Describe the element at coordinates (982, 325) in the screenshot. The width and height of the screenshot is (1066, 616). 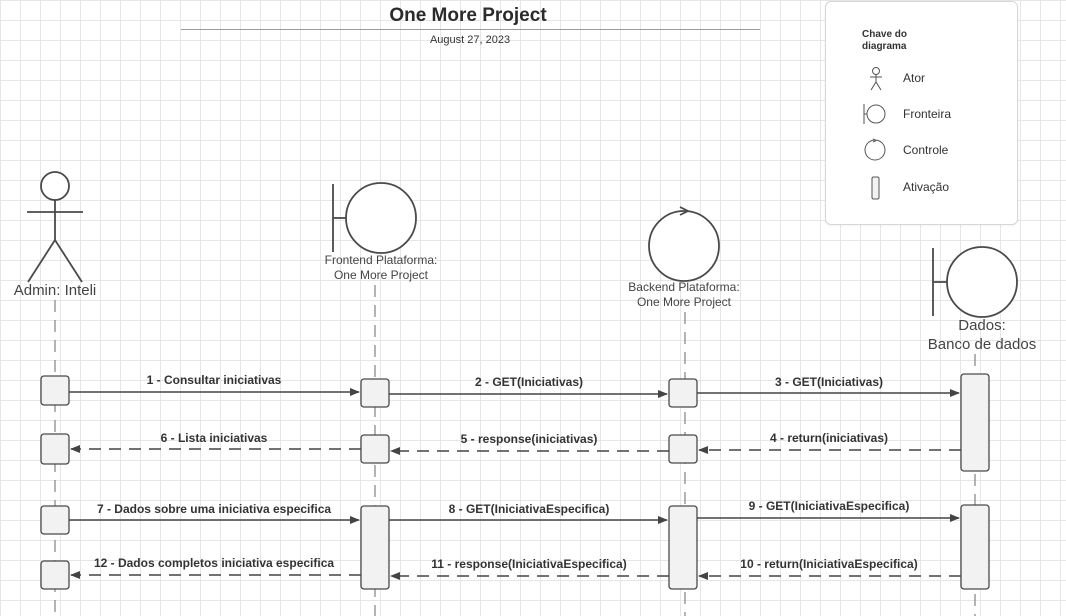
I see `participant-label-line: Dados:` at that location.